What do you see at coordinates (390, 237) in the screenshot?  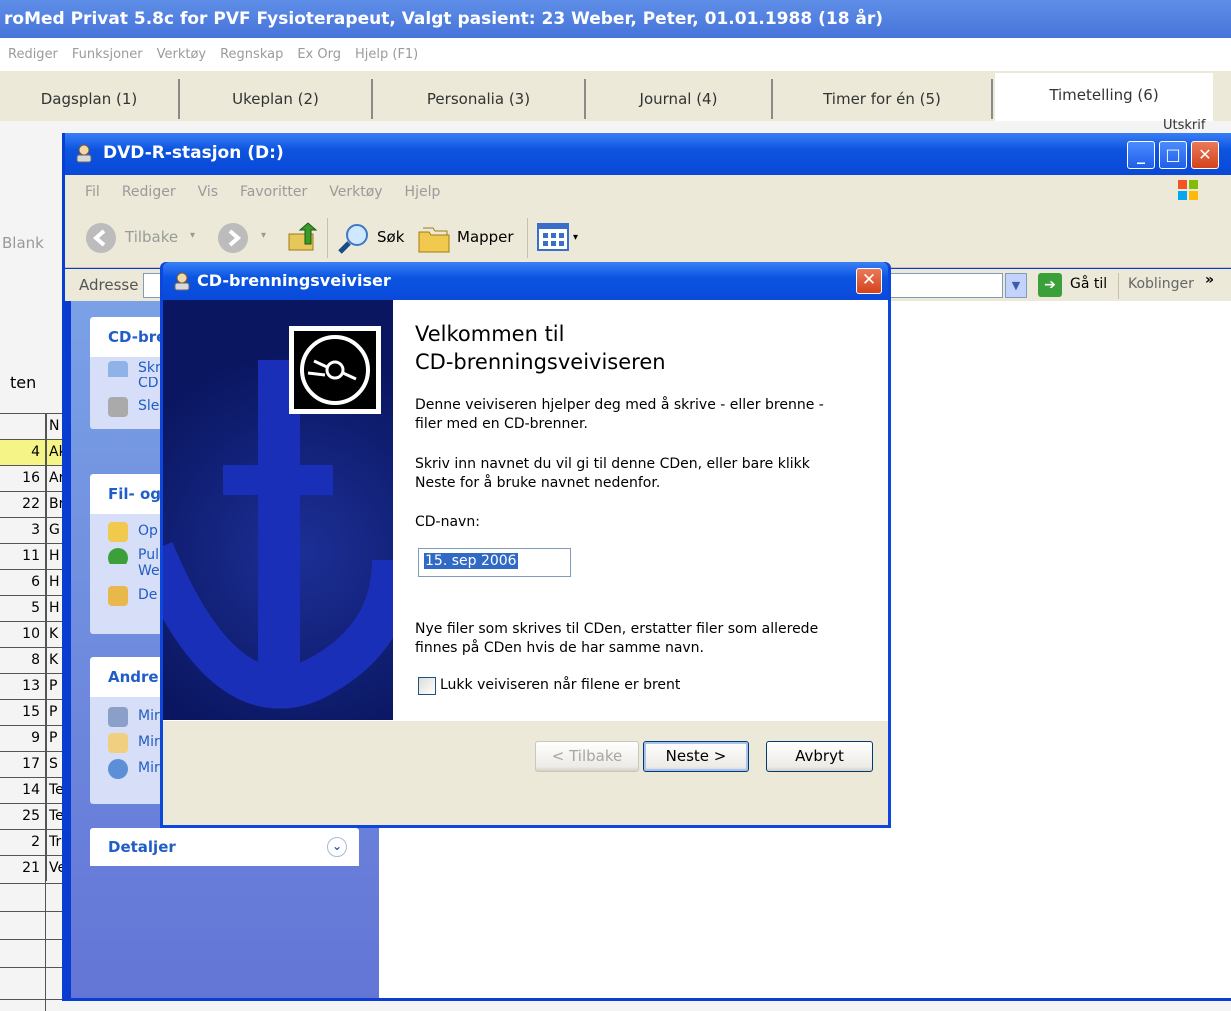 I see `search-button: Søk` at bounding box center [390, 237].